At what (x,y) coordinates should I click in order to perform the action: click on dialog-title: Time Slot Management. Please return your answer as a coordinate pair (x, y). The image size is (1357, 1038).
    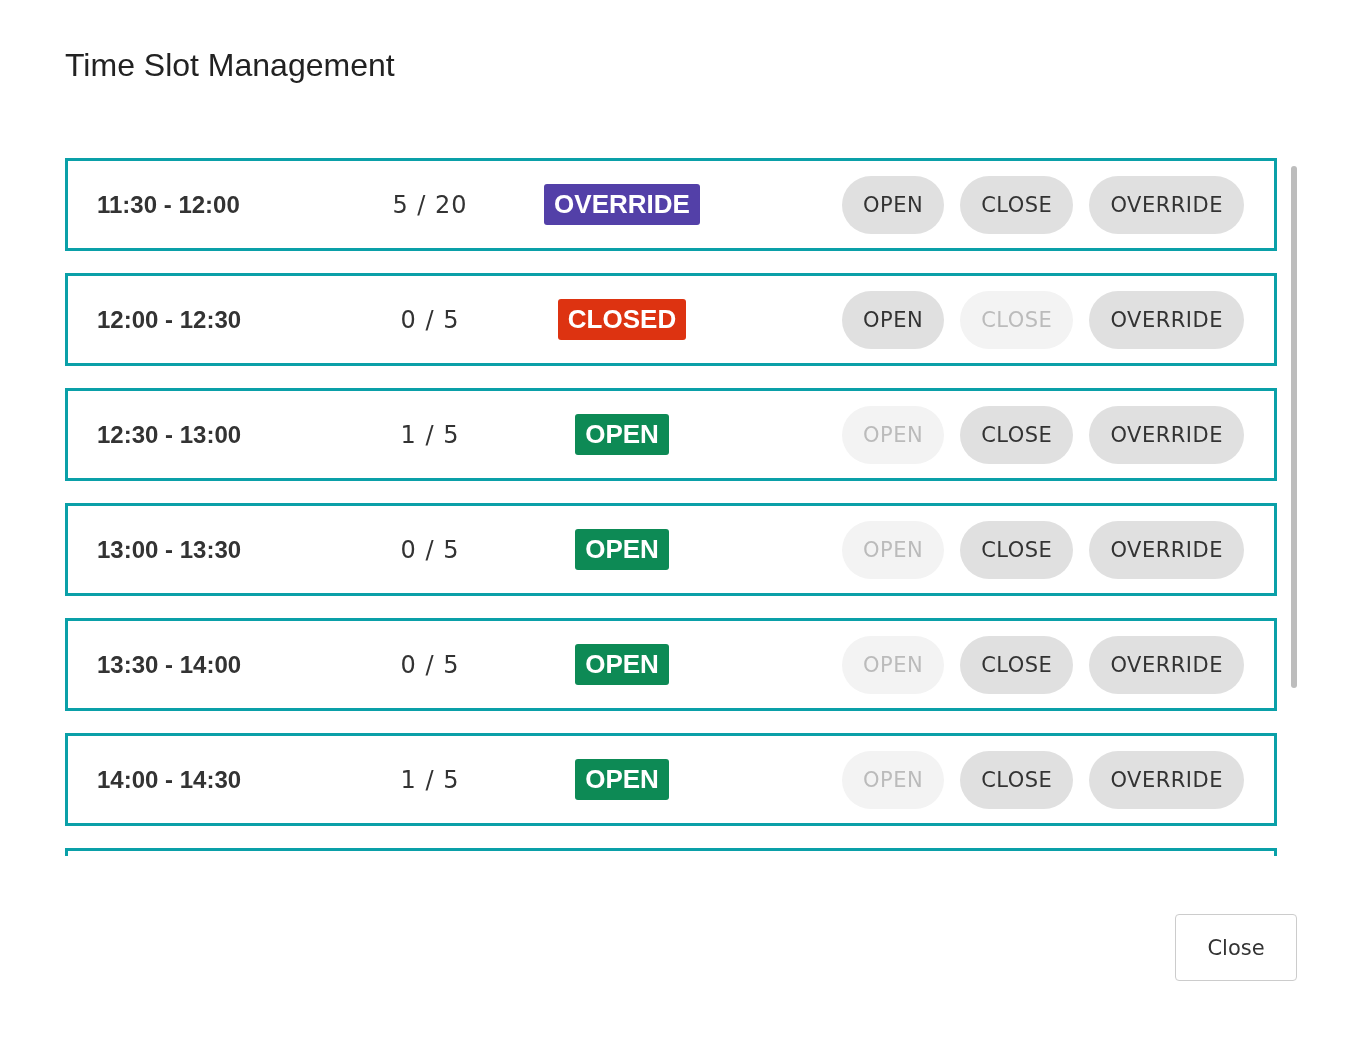
    Looking at the image, I should click on (230, 65).